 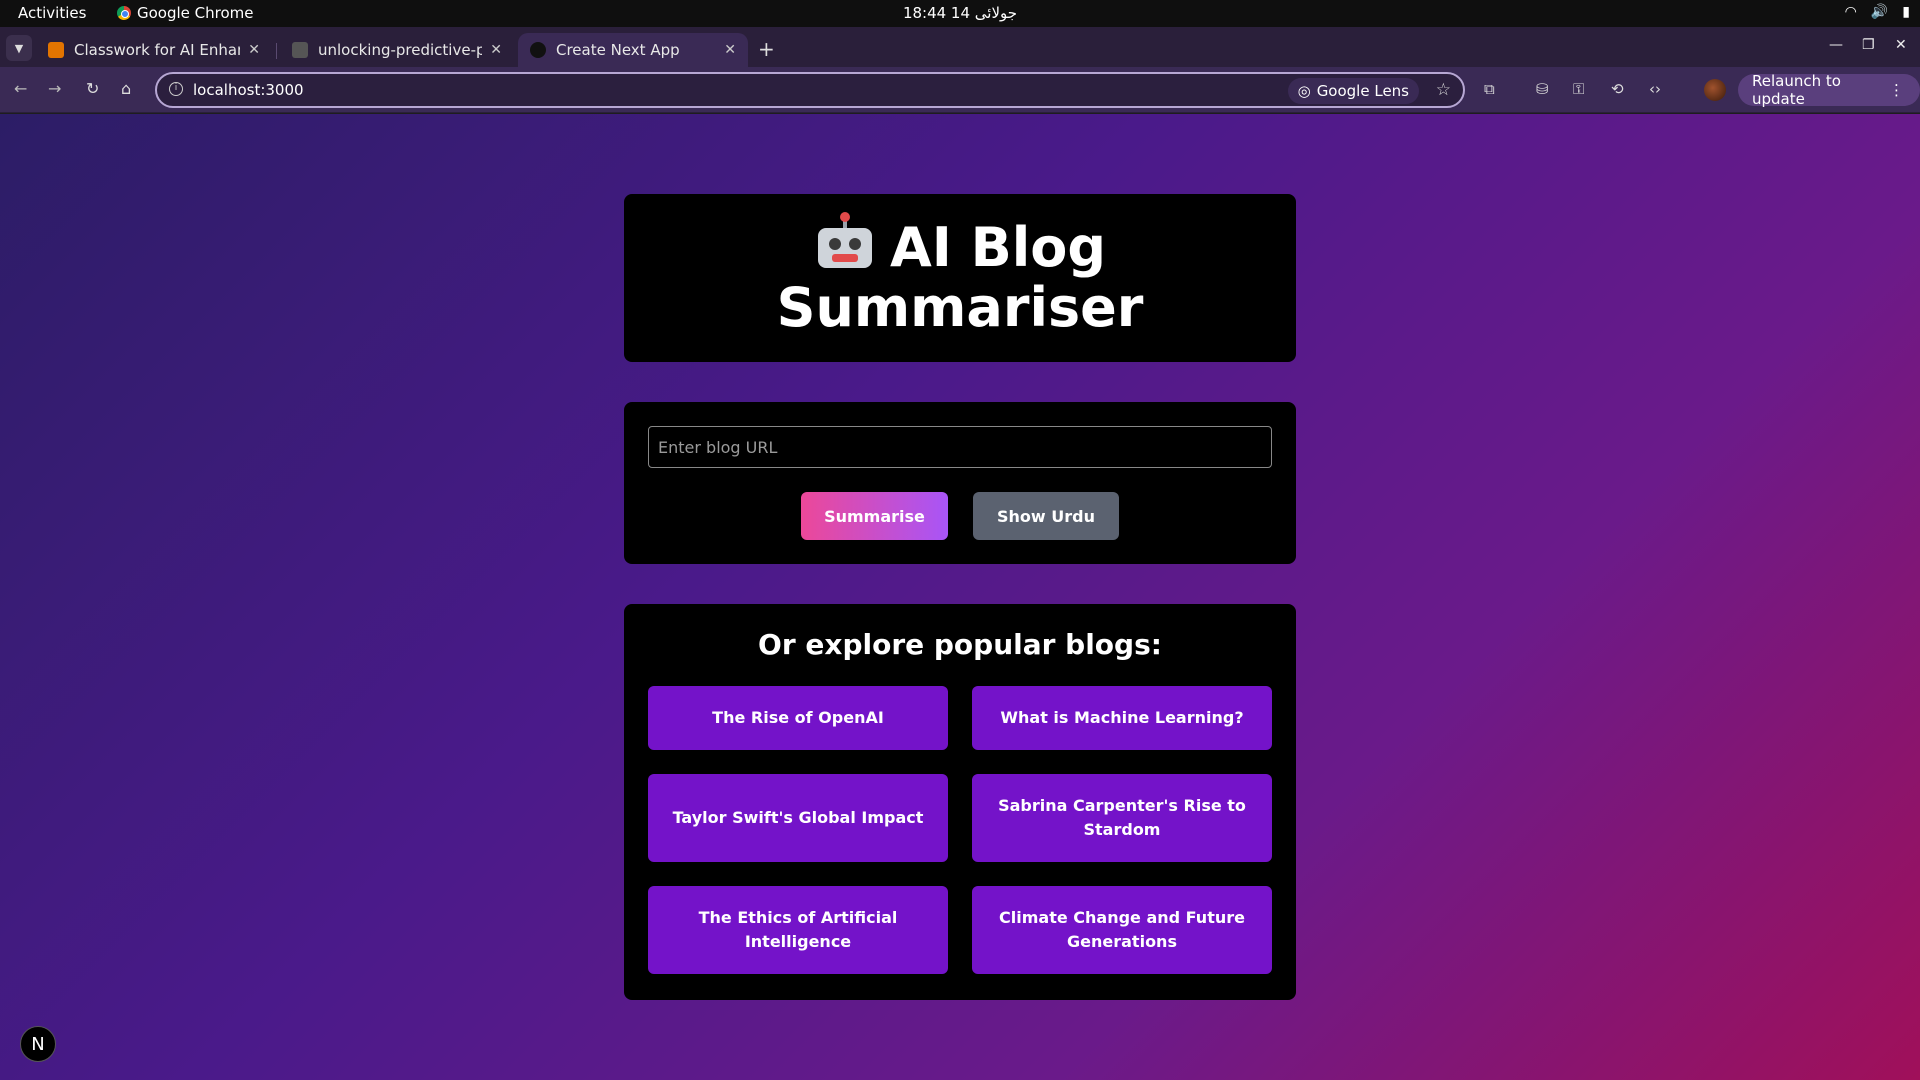 I want to click on tab-search-button: ▼, so click(x=19, y=48).